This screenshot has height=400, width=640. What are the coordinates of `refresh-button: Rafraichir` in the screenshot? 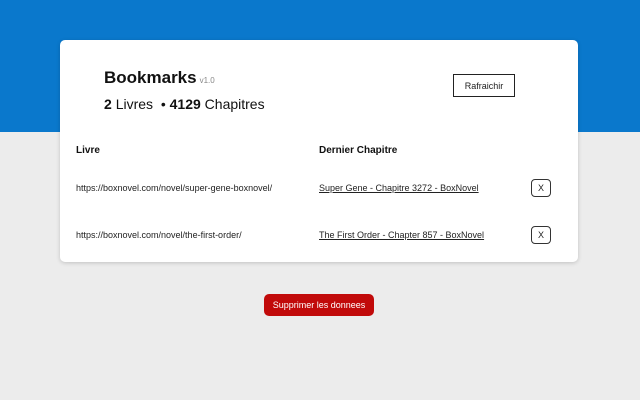 It's located at (484, 85).